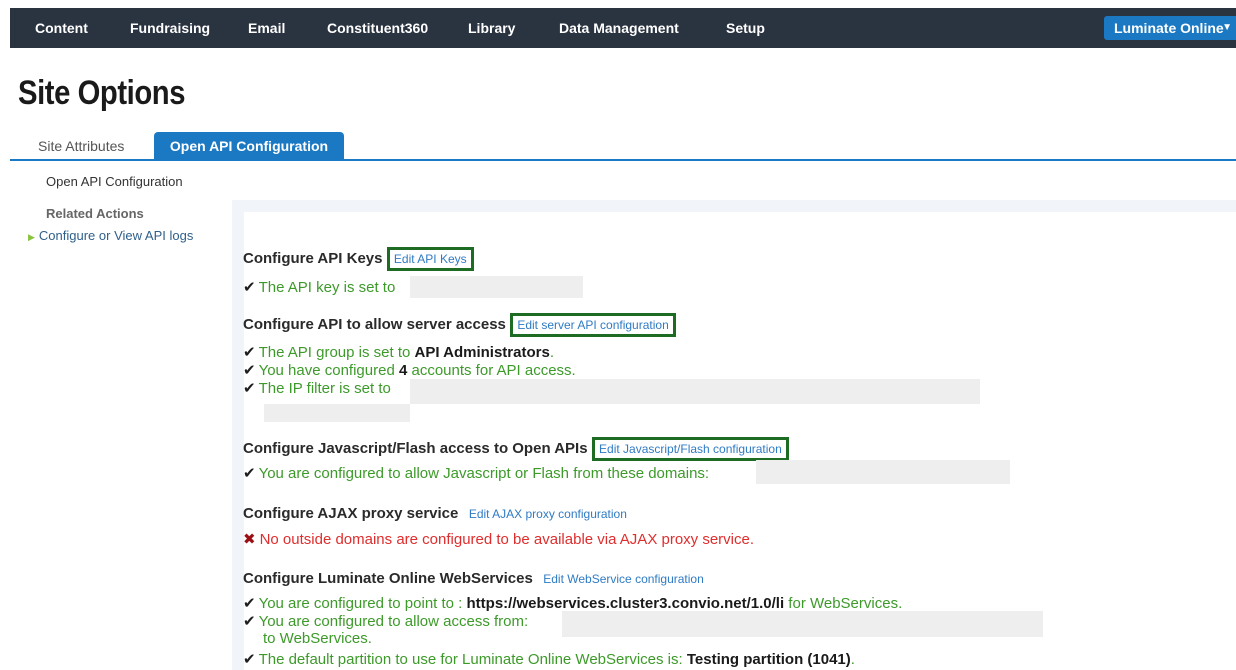 The width and height of the screenshot is (1236, 670). What do you see at coordinates (114, 181) in the screenshot?
I see `sidebar-current-page: Open API Configuration` at bounding box center [114, 181].